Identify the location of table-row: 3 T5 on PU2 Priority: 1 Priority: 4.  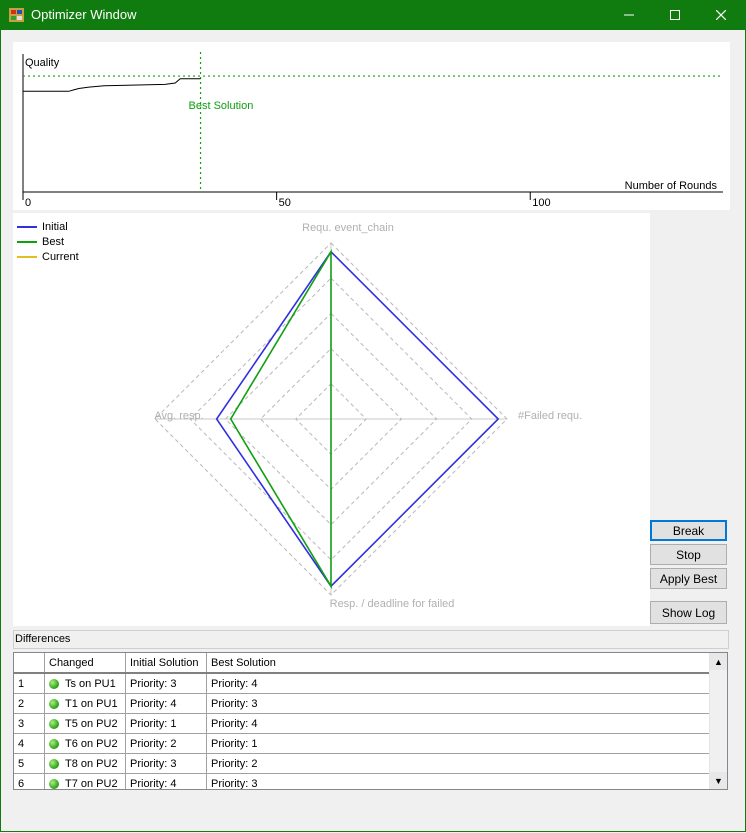
(362, 723).